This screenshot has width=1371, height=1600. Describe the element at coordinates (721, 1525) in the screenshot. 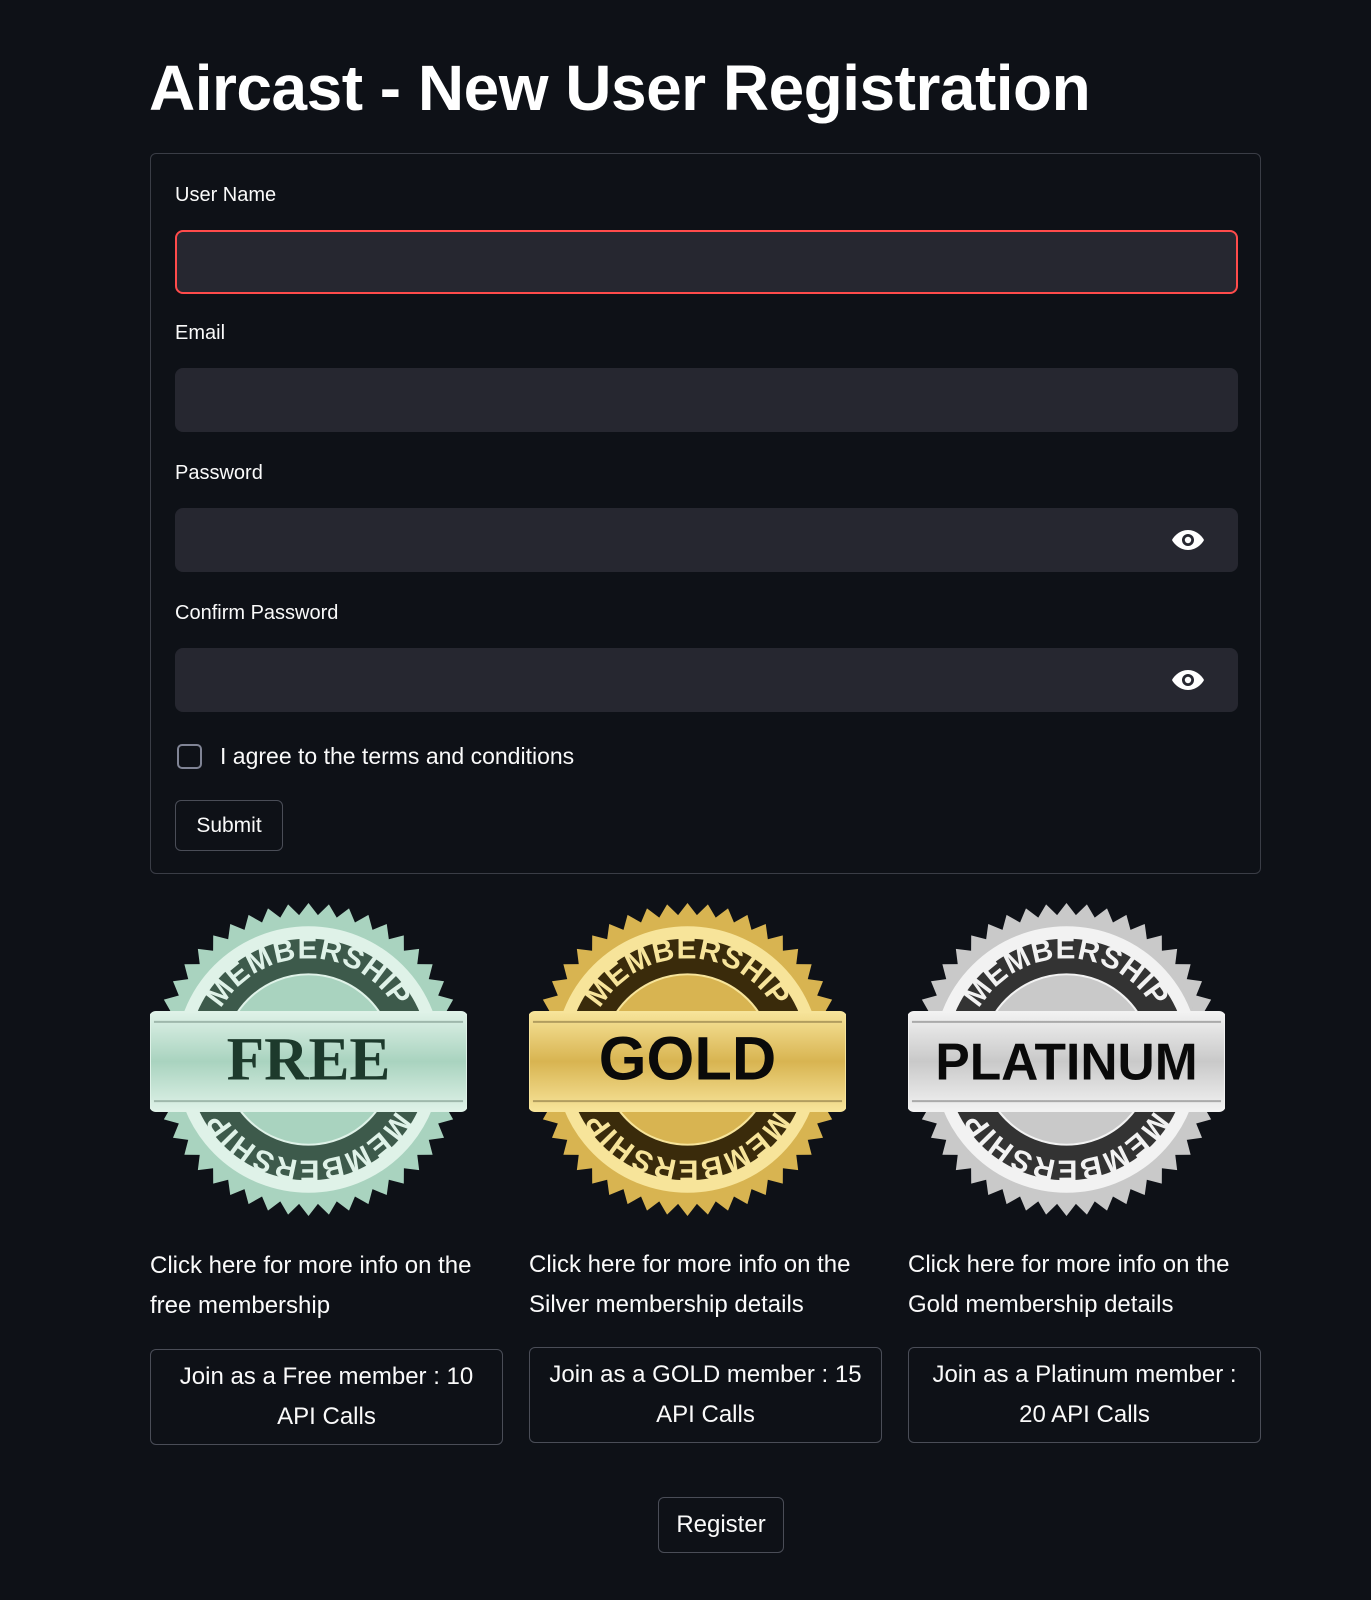

I see `register-button: Register` at that location.